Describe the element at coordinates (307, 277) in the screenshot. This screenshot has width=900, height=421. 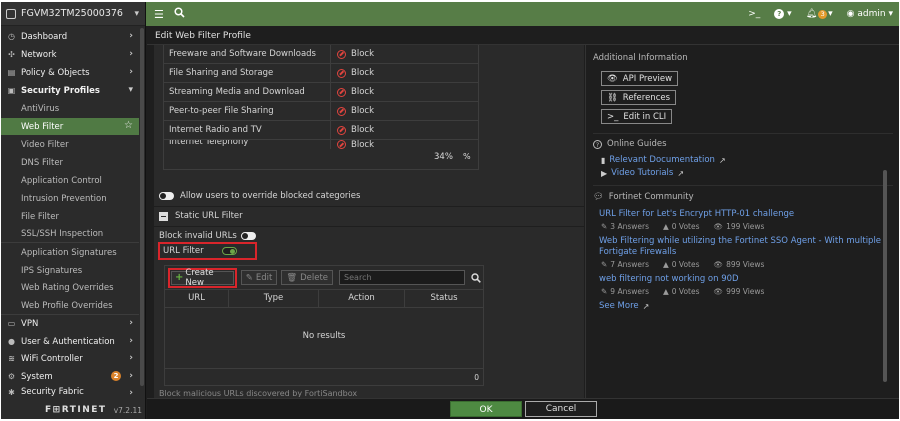
I see `delete-button: 🗑︎ Delete` at that location.